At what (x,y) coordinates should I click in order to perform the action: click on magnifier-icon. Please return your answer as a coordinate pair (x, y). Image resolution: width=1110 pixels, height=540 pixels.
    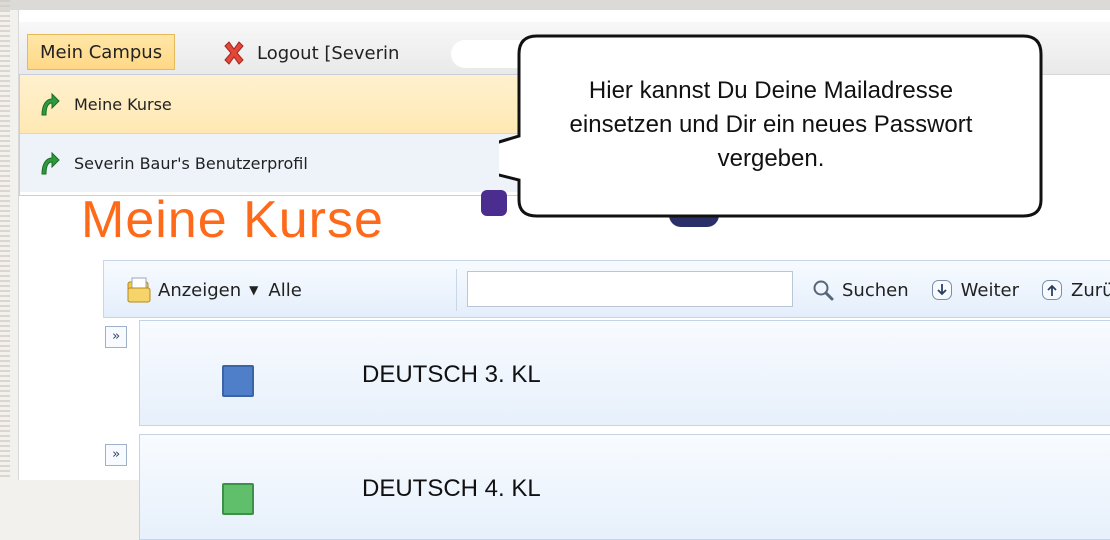
    Looking at the image, I should click on (823, 290).